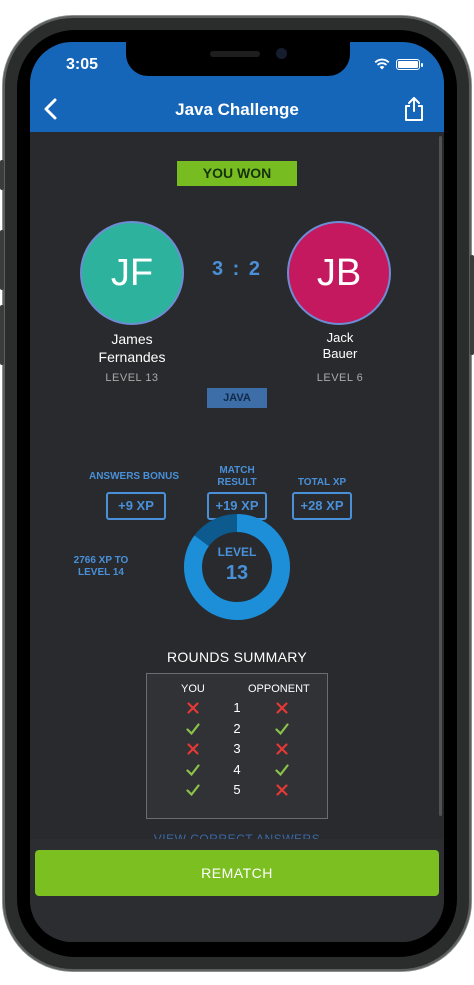 This screenshot has width=474, height=985. Describe the element at coordinates (409, 64) in the screenshot. I see `battery-icon` at that location.